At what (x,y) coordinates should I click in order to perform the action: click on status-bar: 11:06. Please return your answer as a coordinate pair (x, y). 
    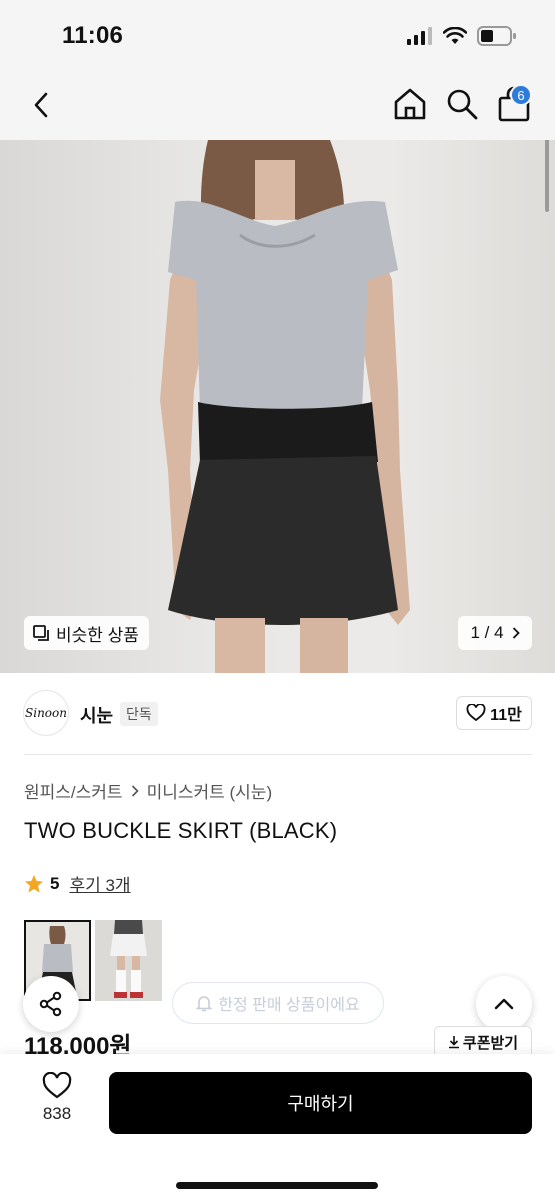
    Looking at the image, I should click on (277, 35).